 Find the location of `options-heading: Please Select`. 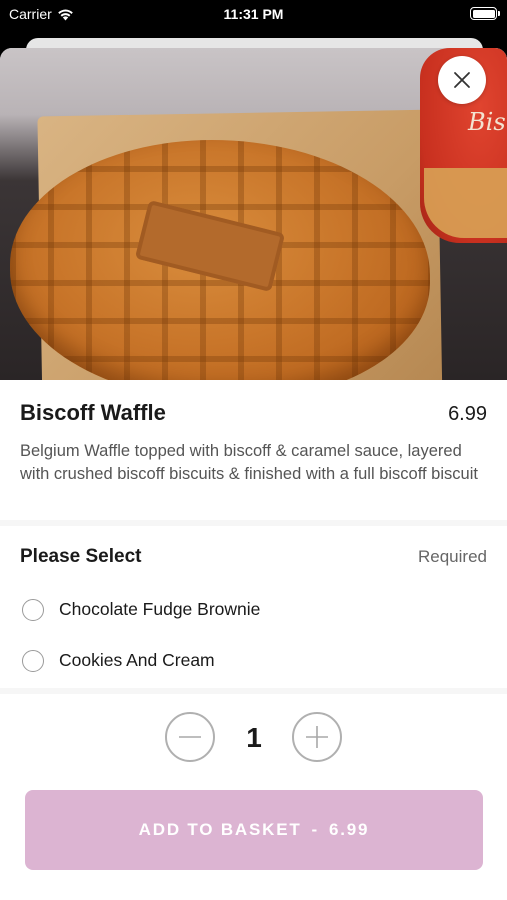

options-heading: Please Select is located at coordinates (81, 556).